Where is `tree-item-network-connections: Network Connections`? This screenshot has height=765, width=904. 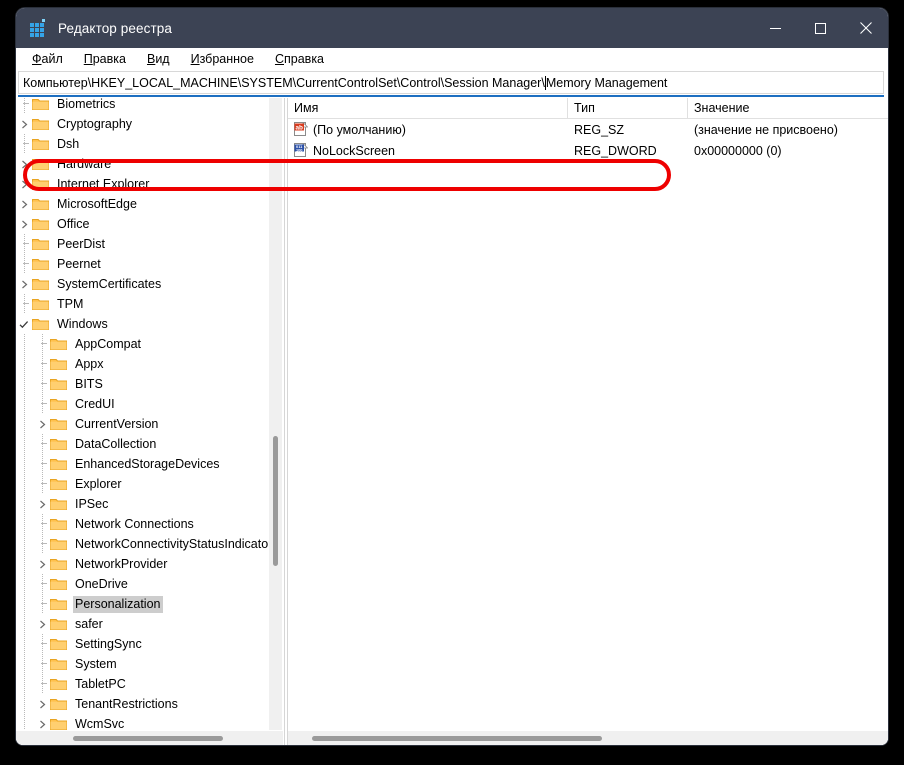 tree-item-network-connections: Network Connections is located at coordinates (149, 524).